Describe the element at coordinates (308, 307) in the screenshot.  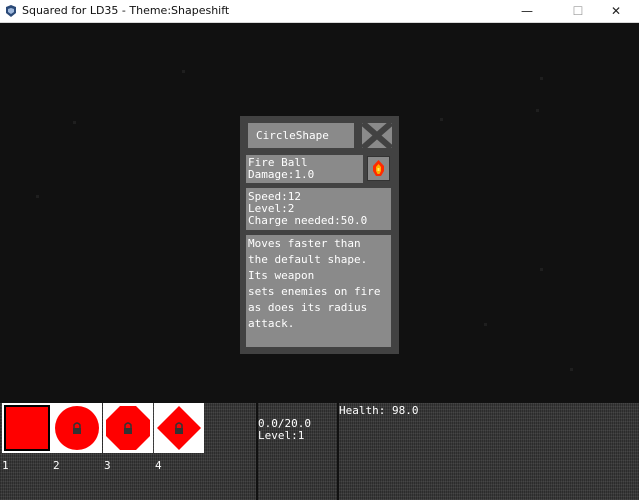
I see `description-line: as does its radius` at that location.